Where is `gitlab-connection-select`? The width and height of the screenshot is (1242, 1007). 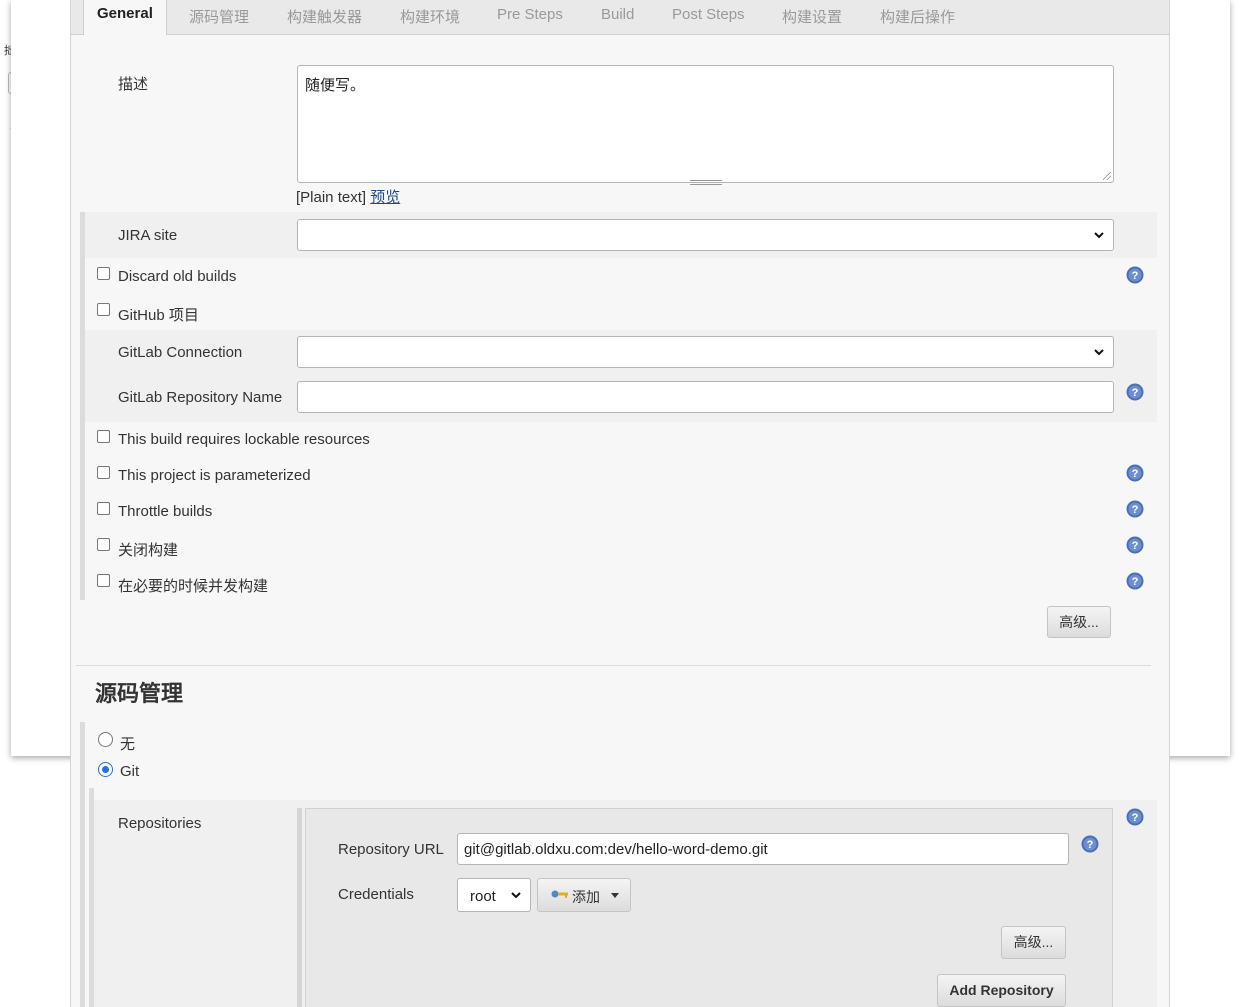
gitlab-connection-select is located at coordinates (705, 352).